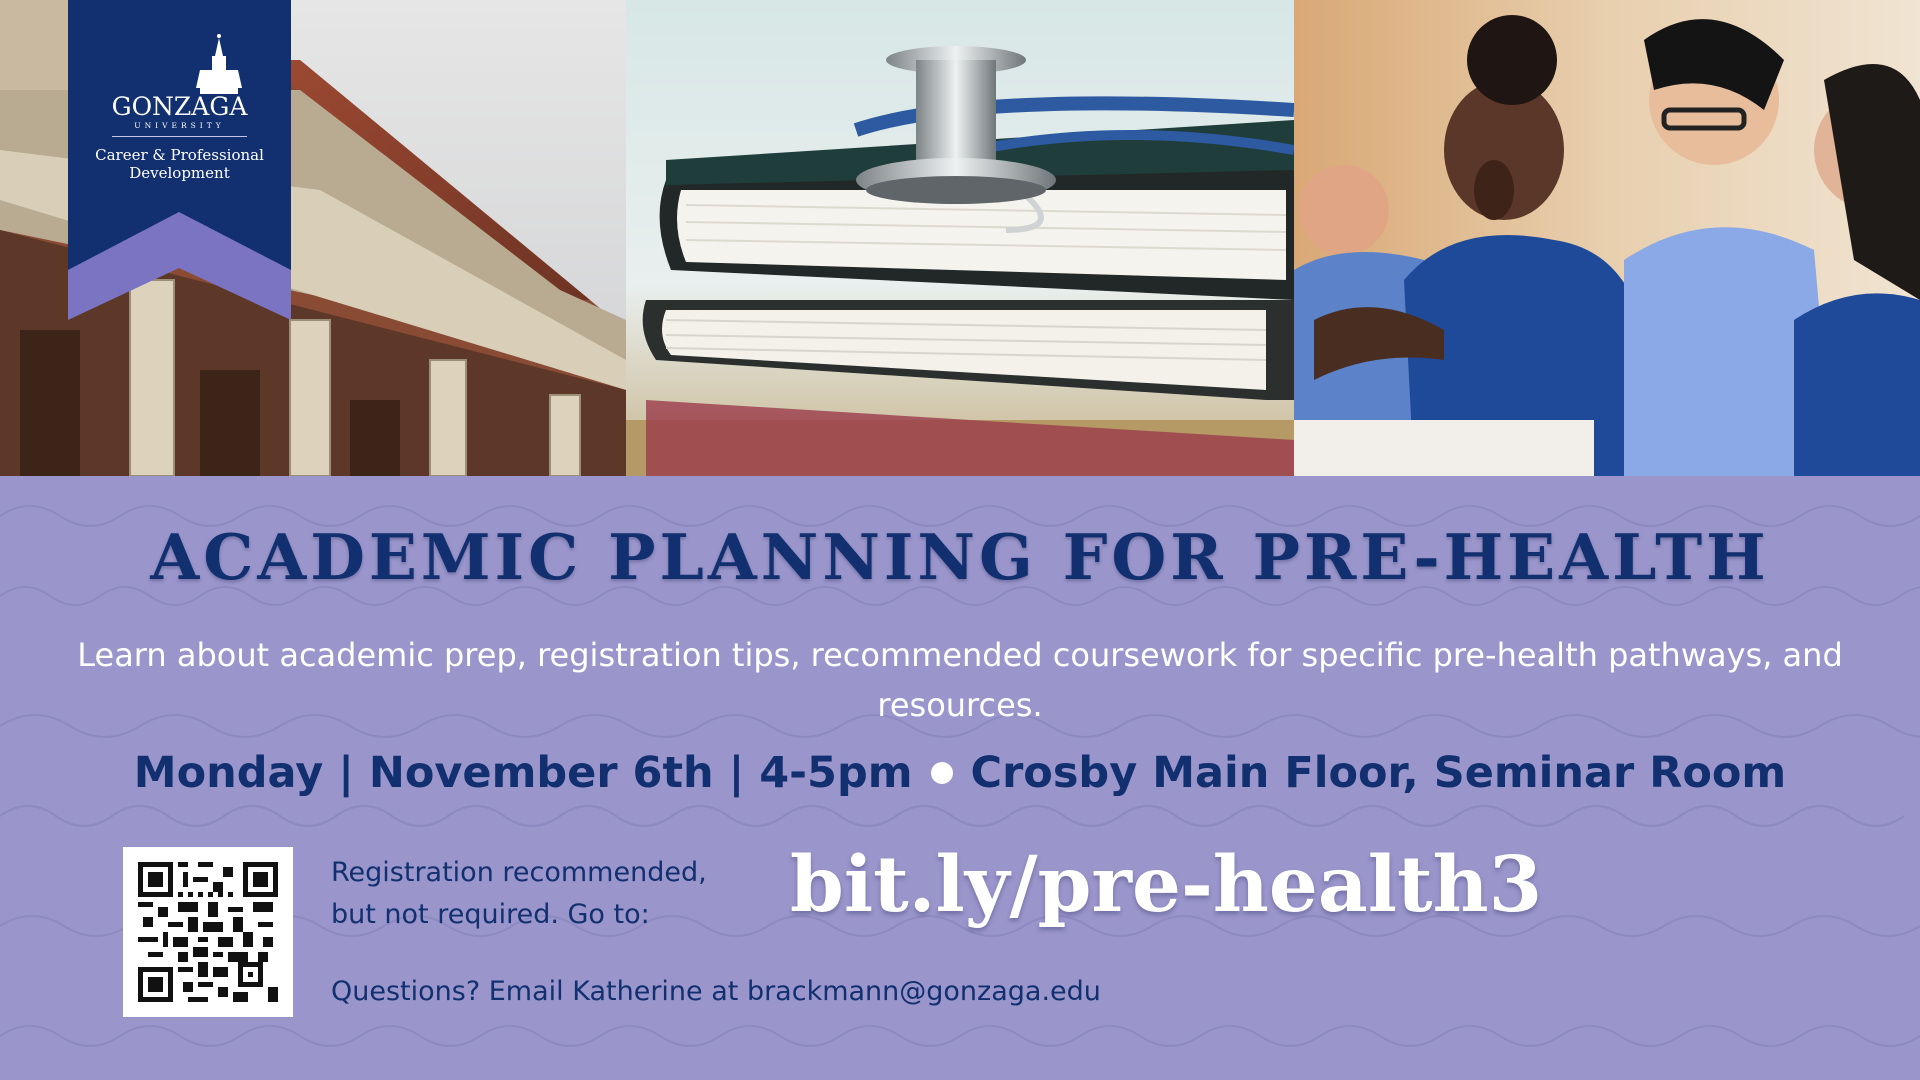 The height and width of the screenshot is (1080, 1920). What do you see at coordinates (179, 136) in the screenshot?
I see `logo-divider` at bounding box center [179, 136].